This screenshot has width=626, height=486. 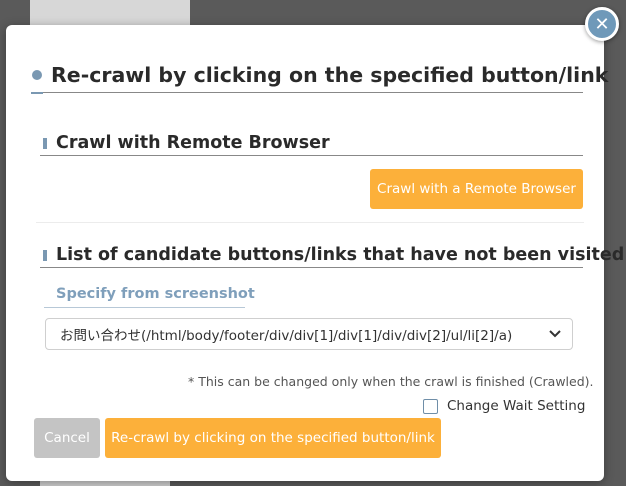 I want to click on close-icon: ✕, so click(x=602, y=24).